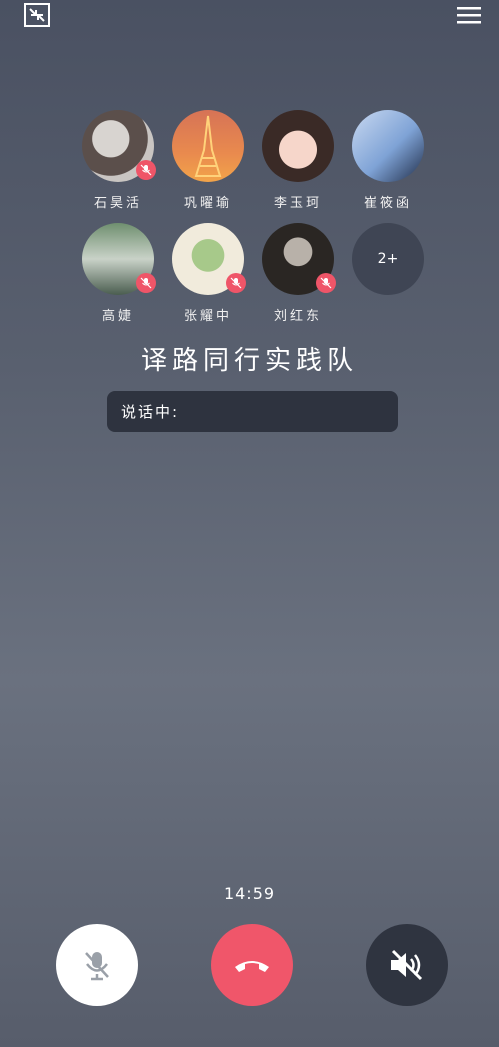 This screenshot has height=1047, width=499. What do you see at coordinates (207, 203) in the screenshot?
I see `participant-name: 巩曜瑜` at bounding box center [207, 203].